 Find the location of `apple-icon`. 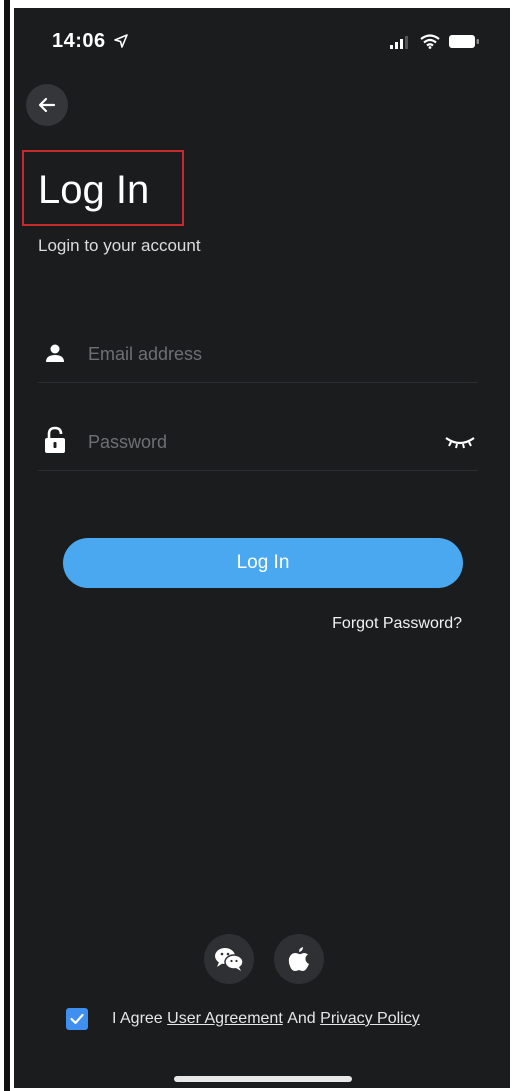

apple-icon is located at coordinates (298, 959).